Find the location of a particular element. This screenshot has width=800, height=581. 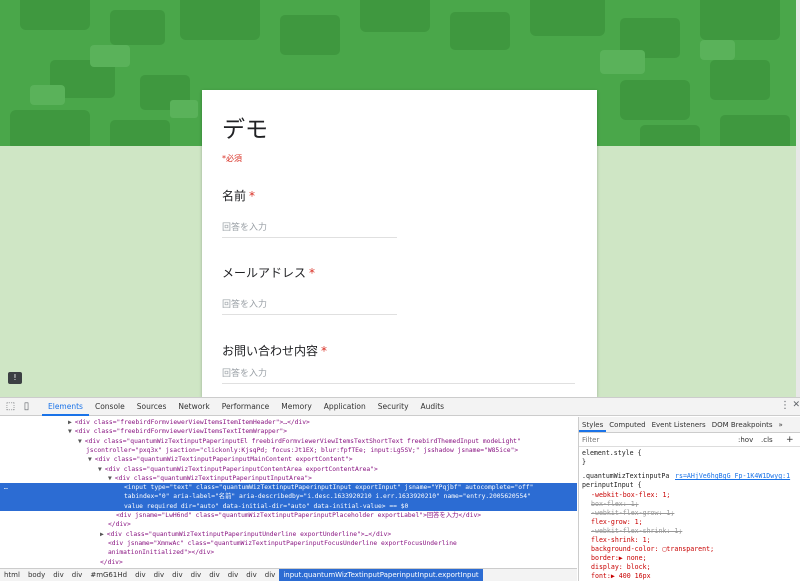

tab-console: Console is located at coordinates (110, 407).